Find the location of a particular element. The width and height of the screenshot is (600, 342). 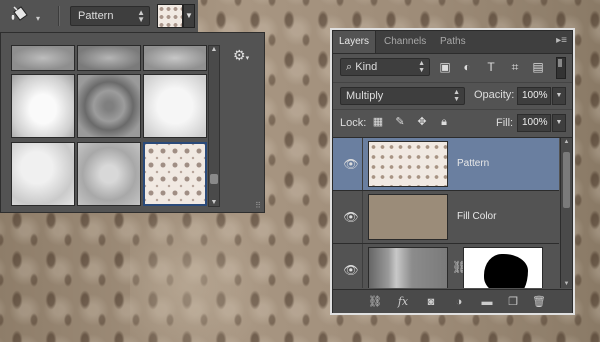

layer-row-masked: 👁︎ ⛓︎ is located at coordinates (446, 266).